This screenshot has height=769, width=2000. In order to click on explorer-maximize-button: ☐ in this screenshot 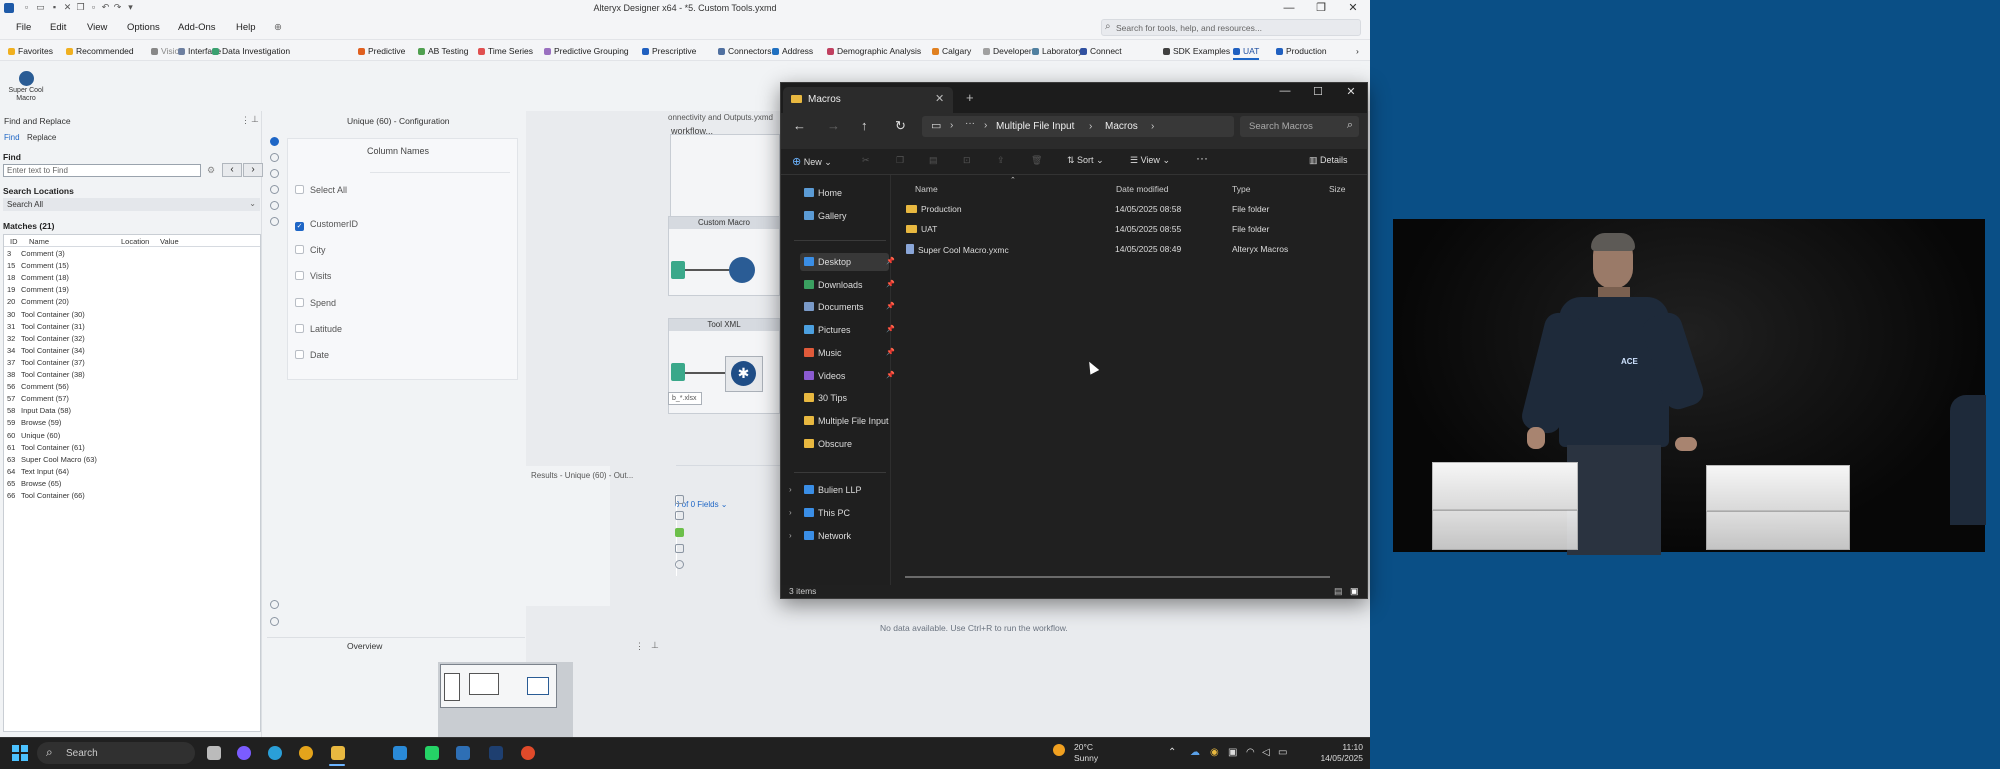, I will do `click(1318, 91)`.